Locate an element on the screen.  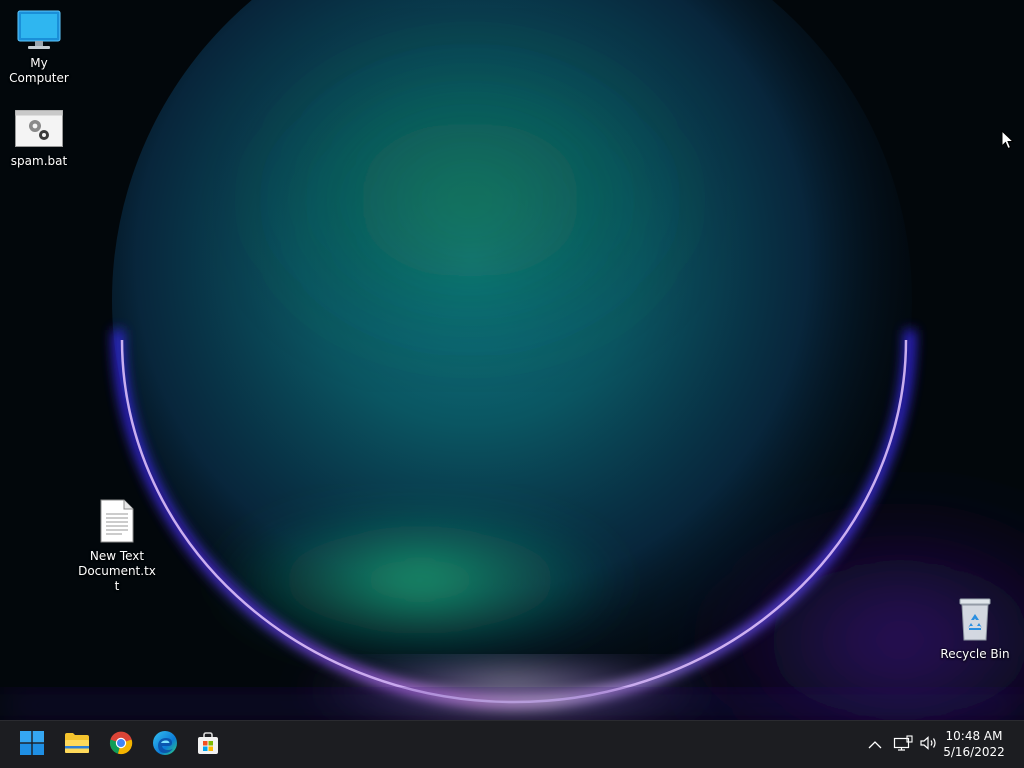
desktop-icon-spam-bat: spam.bat is located at coordinates (39, 139).